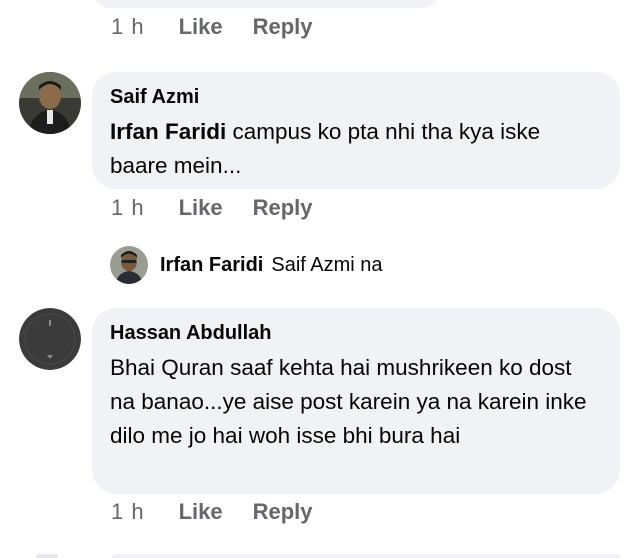  I want to click on reply-avatar, so click(129, 265).